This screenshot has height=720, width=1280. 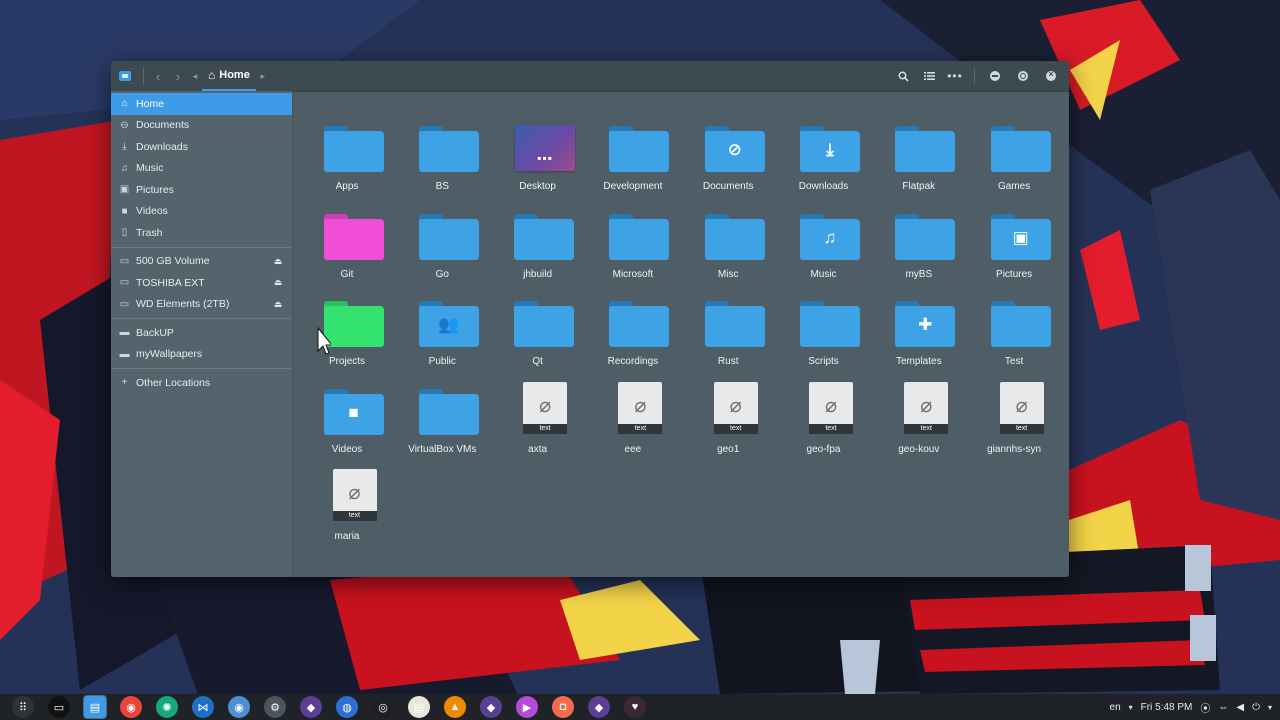 What do you see at coordinates (95, 707) in the screenshot?
I see `files-icon: ▤` at bounding box center [95, 707].